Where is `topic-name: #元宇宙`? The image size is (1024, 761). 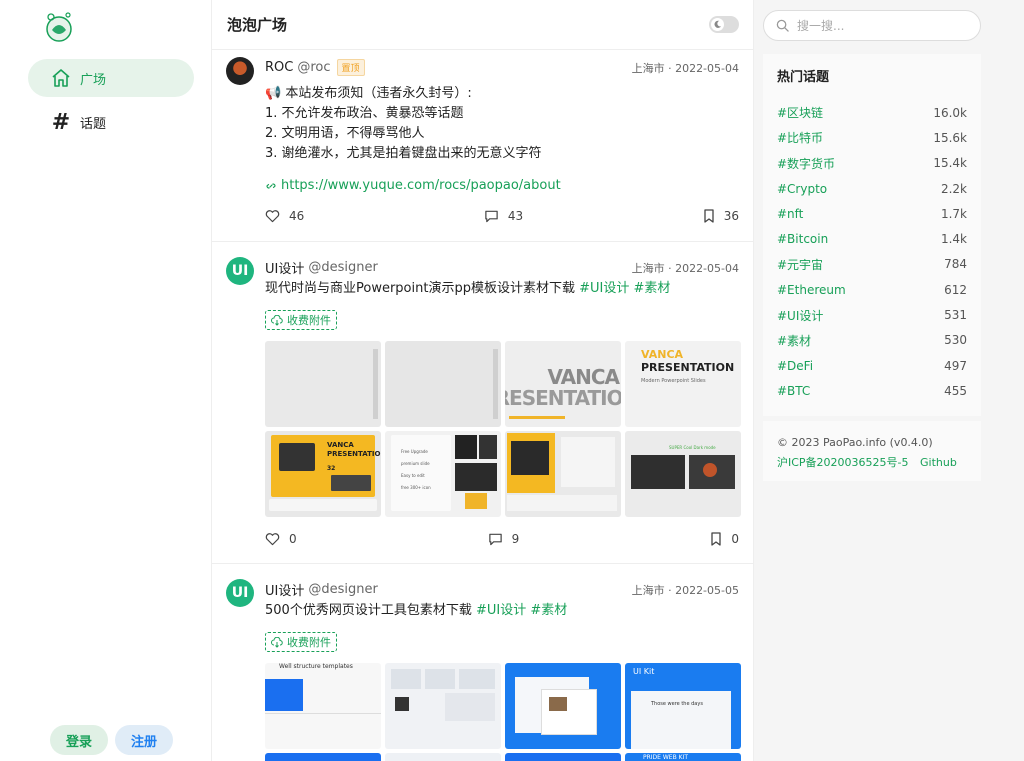
topic-name: #元宇宙 is located at coordinates (800, 264).